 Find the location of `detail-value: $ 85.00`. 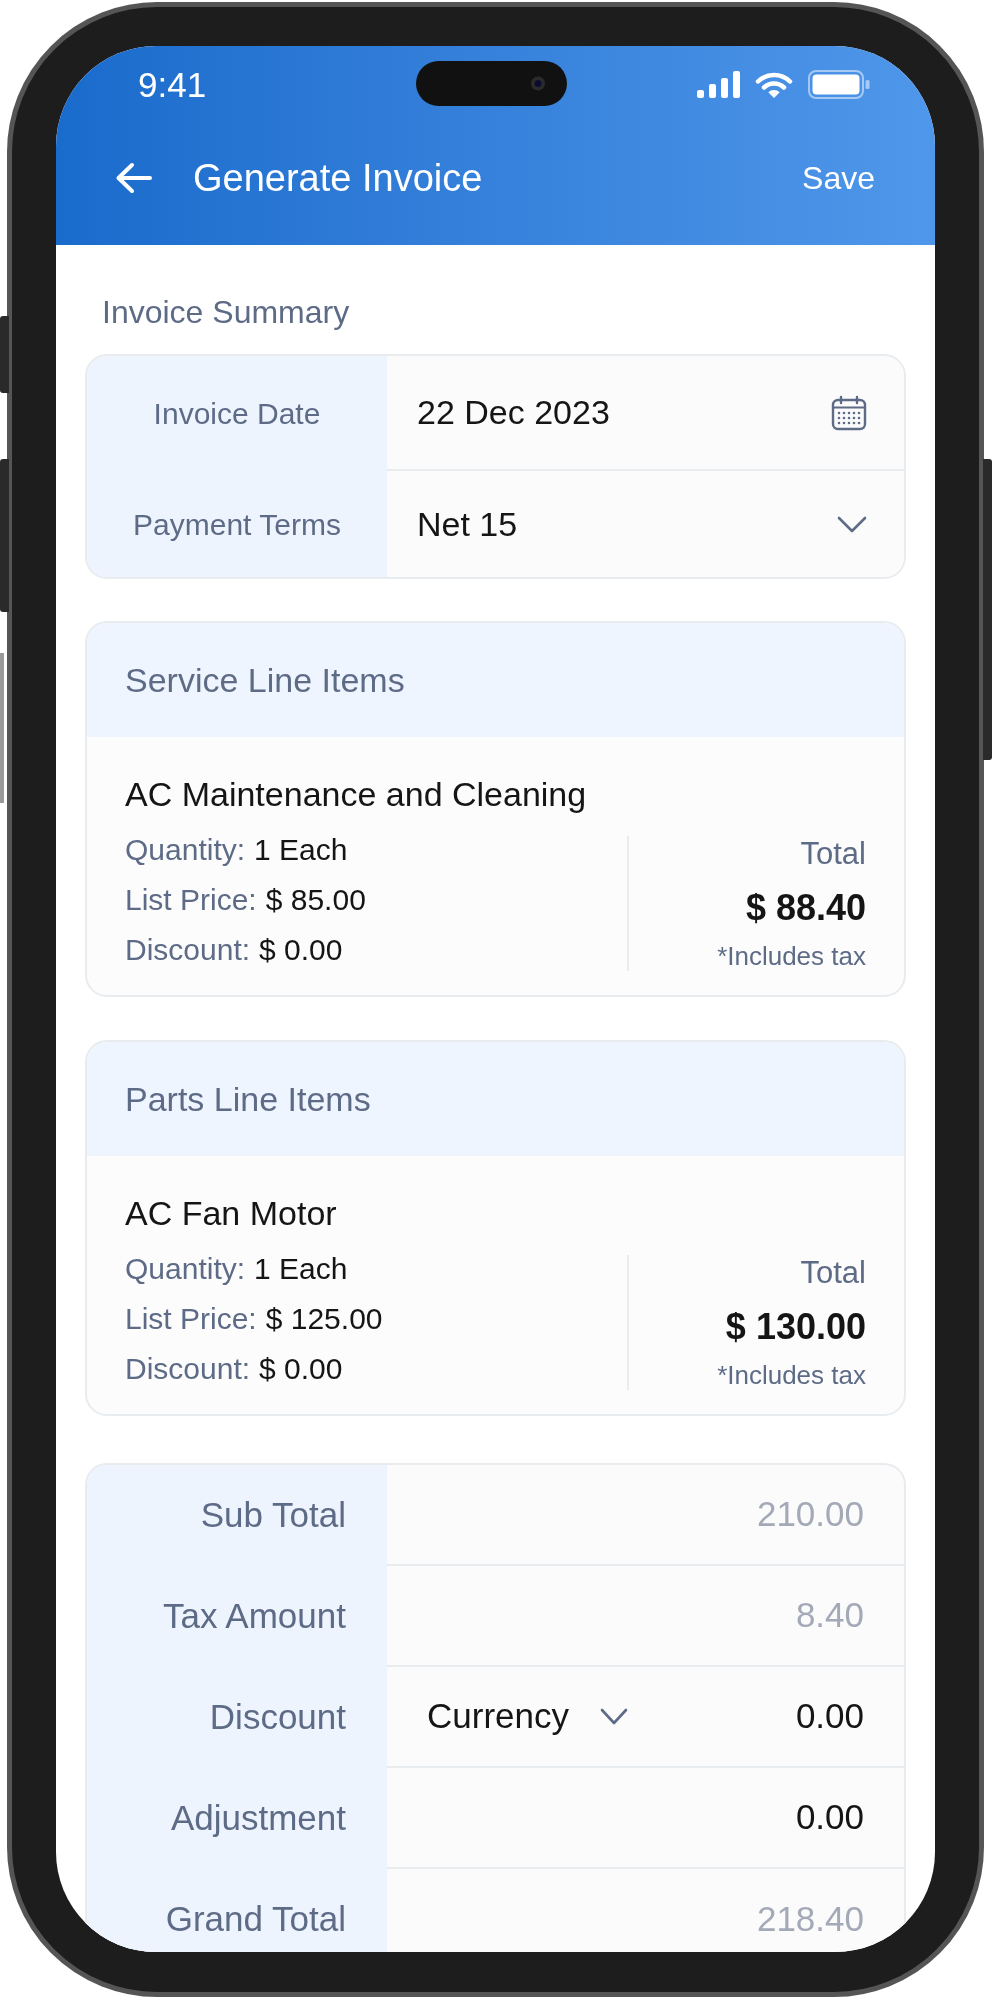

detail-value: $ 85.00 is located at coordinates (315, 899).